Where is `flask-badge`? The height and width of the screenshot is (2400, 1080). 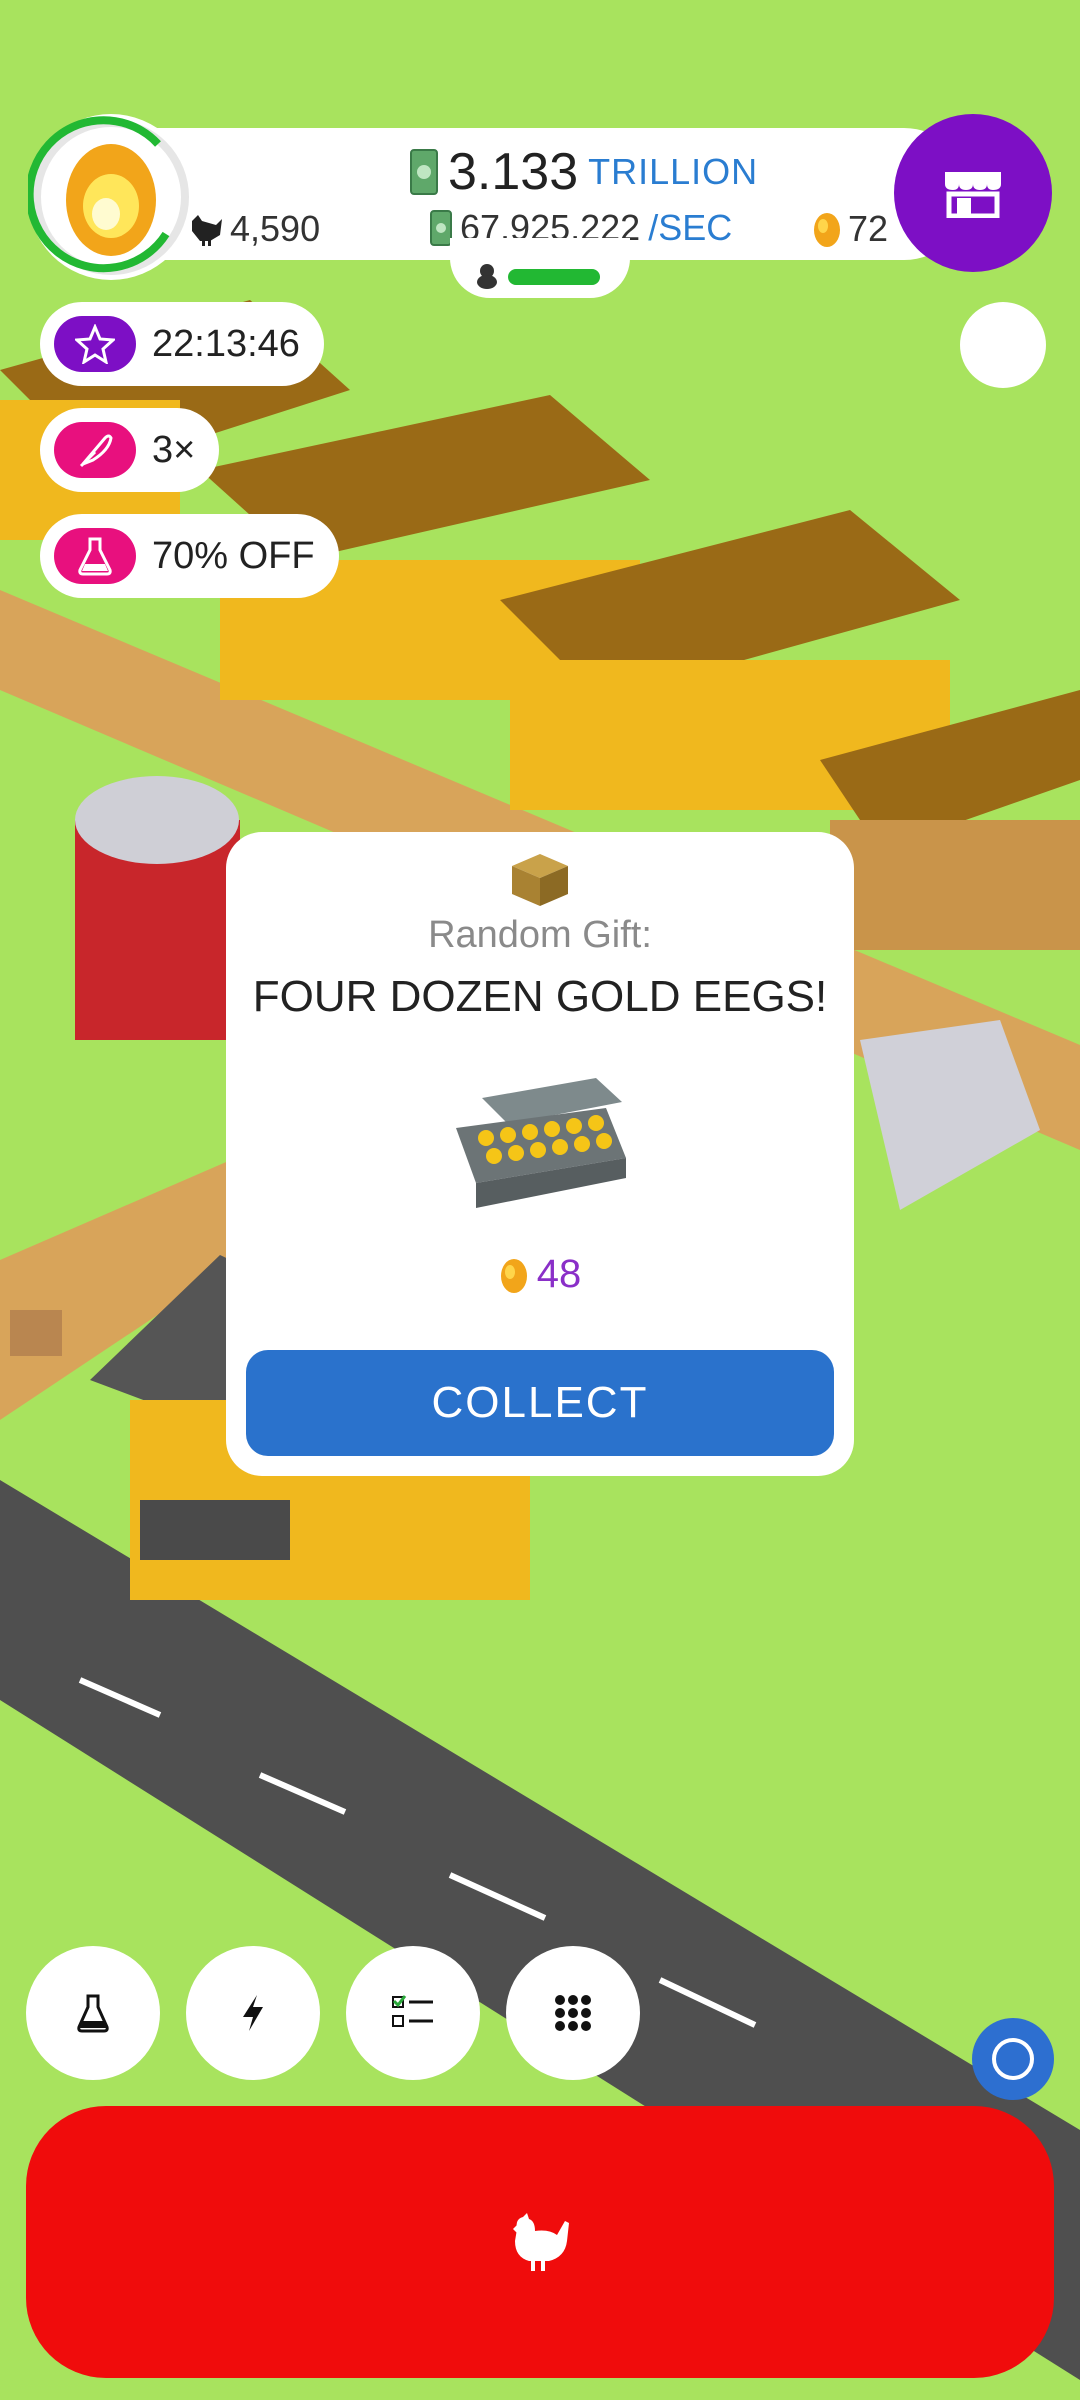 flask-badge is located at coordinates (95, 556).